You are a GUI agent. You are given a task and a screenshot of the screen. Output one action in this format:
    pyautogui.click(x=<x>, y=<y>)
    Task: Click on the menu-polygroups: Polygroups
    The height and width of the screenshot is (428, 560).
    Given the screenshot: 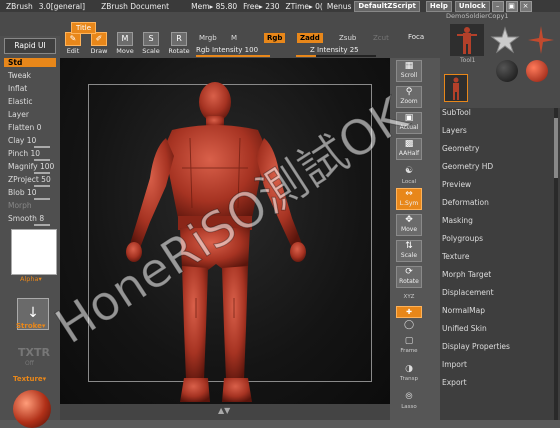 What is the action you would take?
    pyautogui.click(x=497, y=238)
    